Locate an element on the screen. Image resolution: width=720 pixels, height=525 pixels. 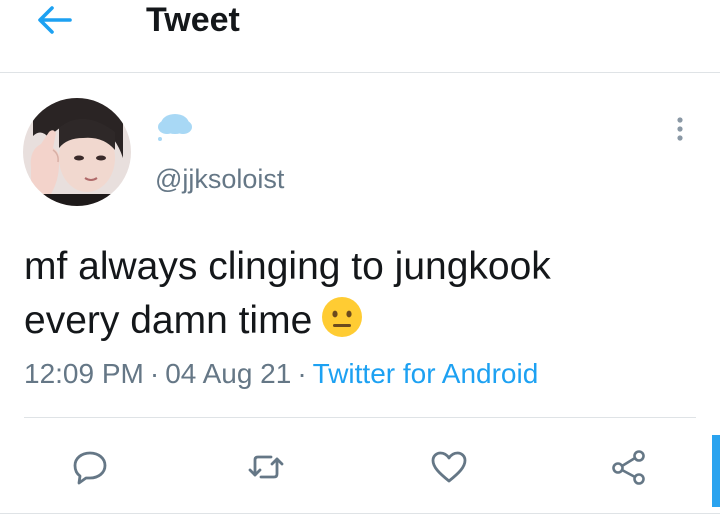
share-button is located at coordinates (629, 467).